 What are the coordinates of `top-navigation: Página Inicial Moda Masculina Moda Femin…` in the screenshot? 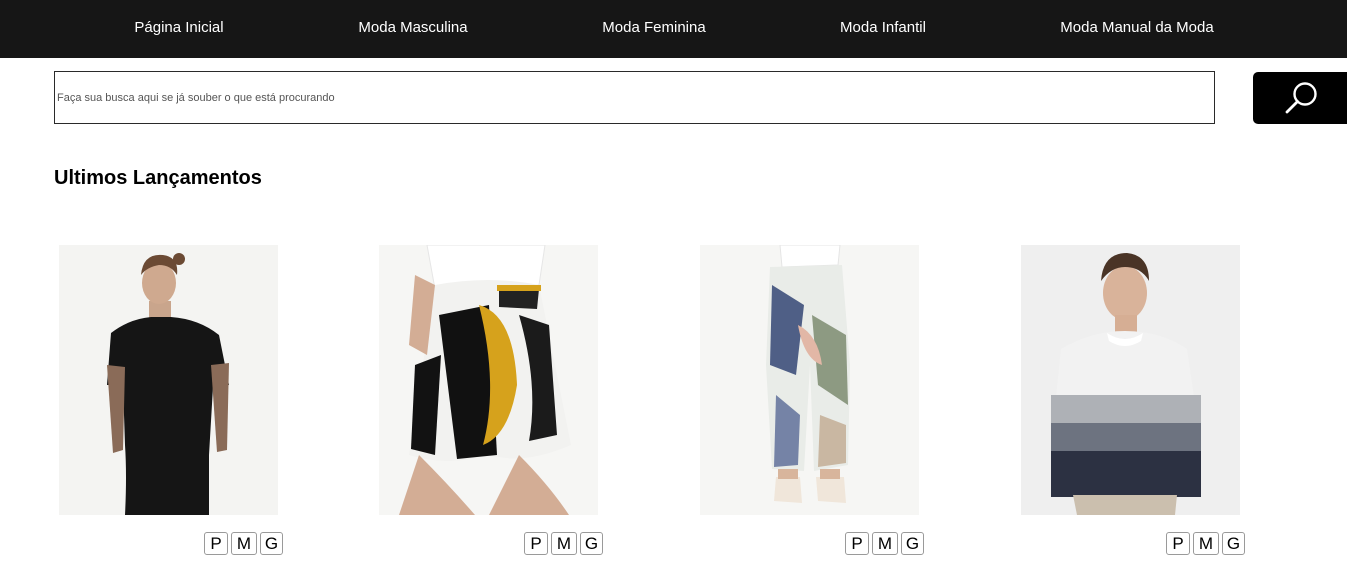 It's located at (673, 29).